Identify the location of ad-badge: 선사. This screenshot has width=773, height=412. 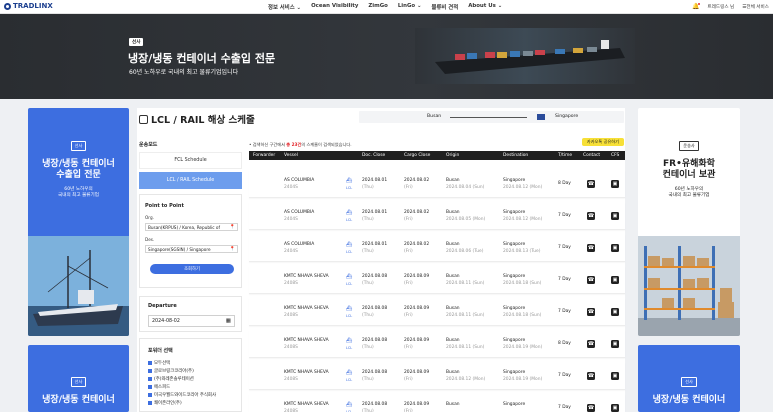
(689, 382).